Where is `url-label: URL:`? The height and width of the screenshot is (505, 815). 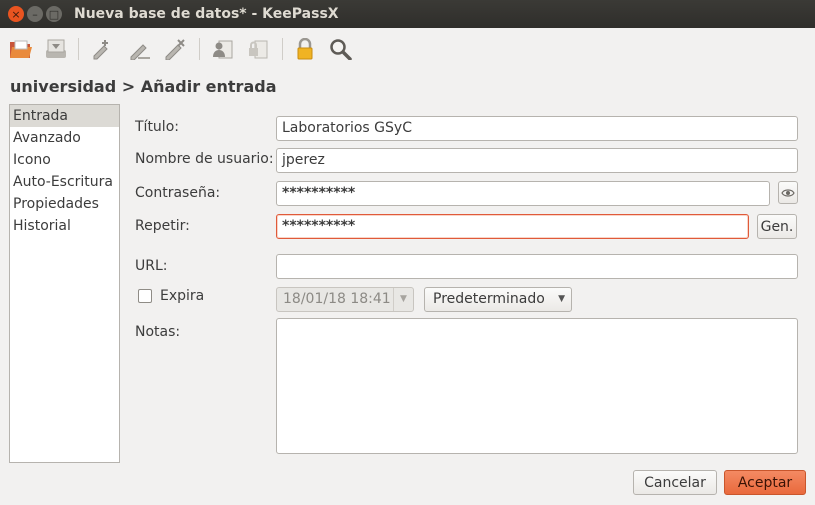 url-label: URL: is located at coordinates (151, 266).